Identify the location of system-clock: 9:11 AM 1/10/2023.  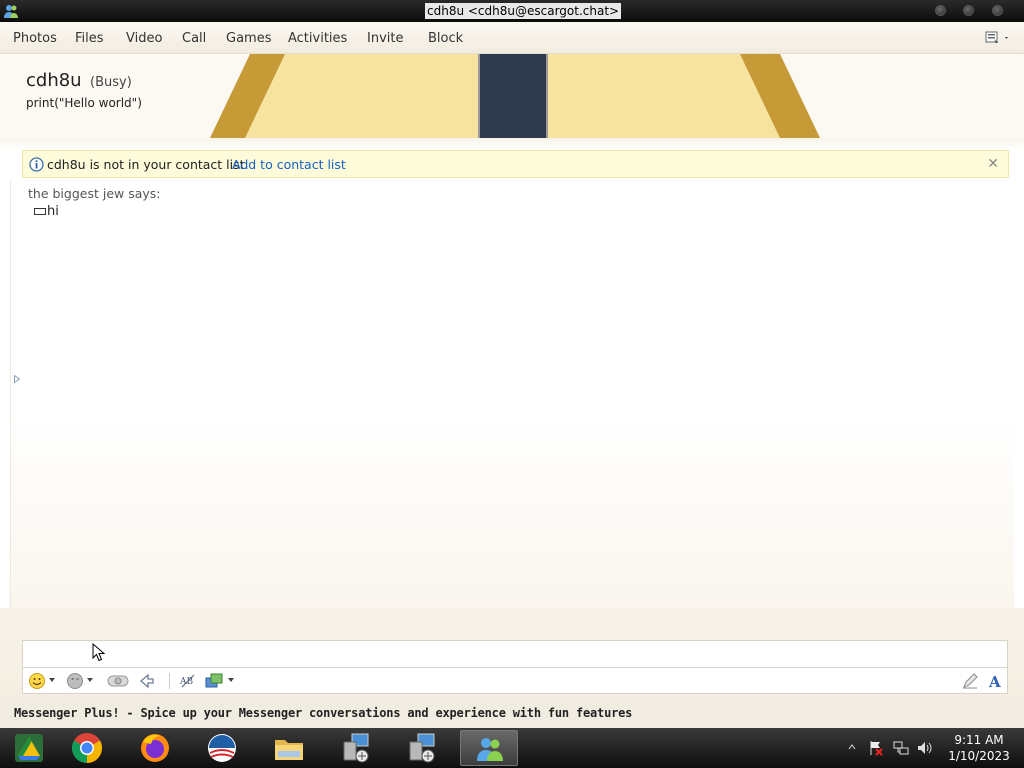
(979, 748).